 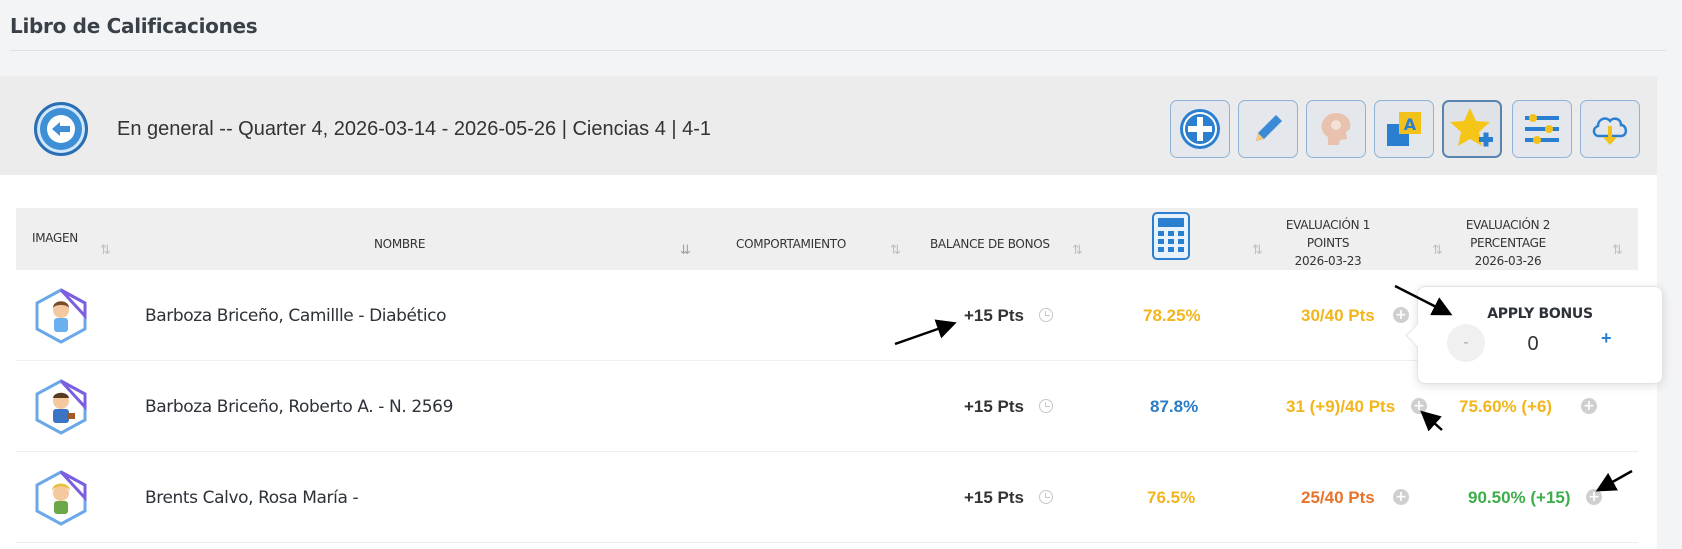 I want to click on col-comportamiento: COMPORTAMIENTO, so click(x=791, y=244).